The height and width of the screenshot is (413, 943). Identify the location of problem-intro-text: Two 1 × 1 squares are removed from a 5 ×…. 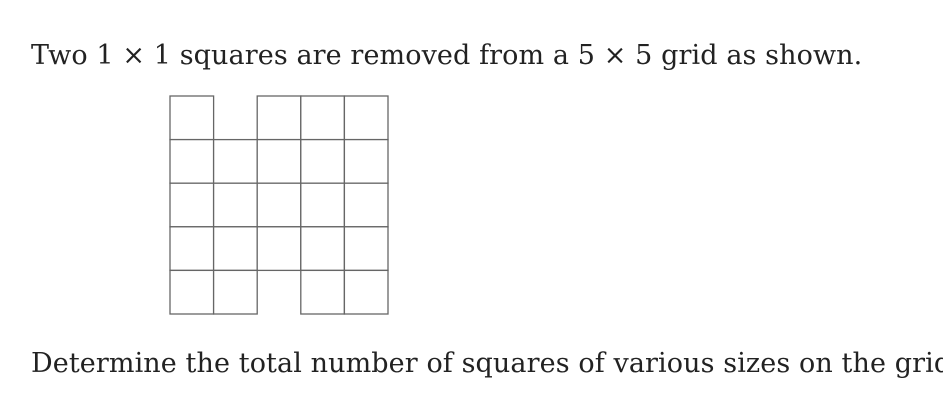
(447, 55).